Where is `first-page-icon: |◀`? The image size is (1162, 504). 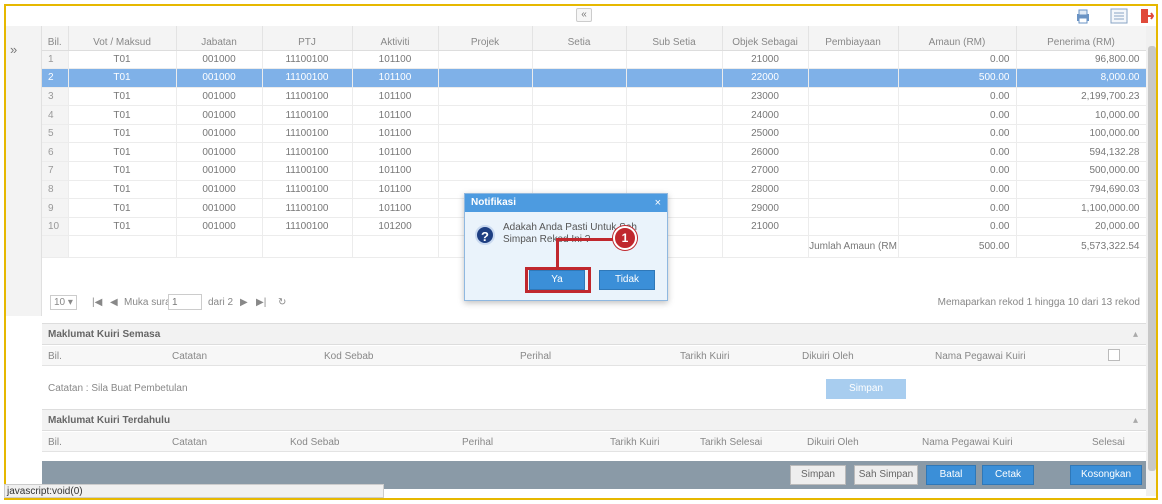
first-page-icon: |◀ is located at coordinates (97, 302).